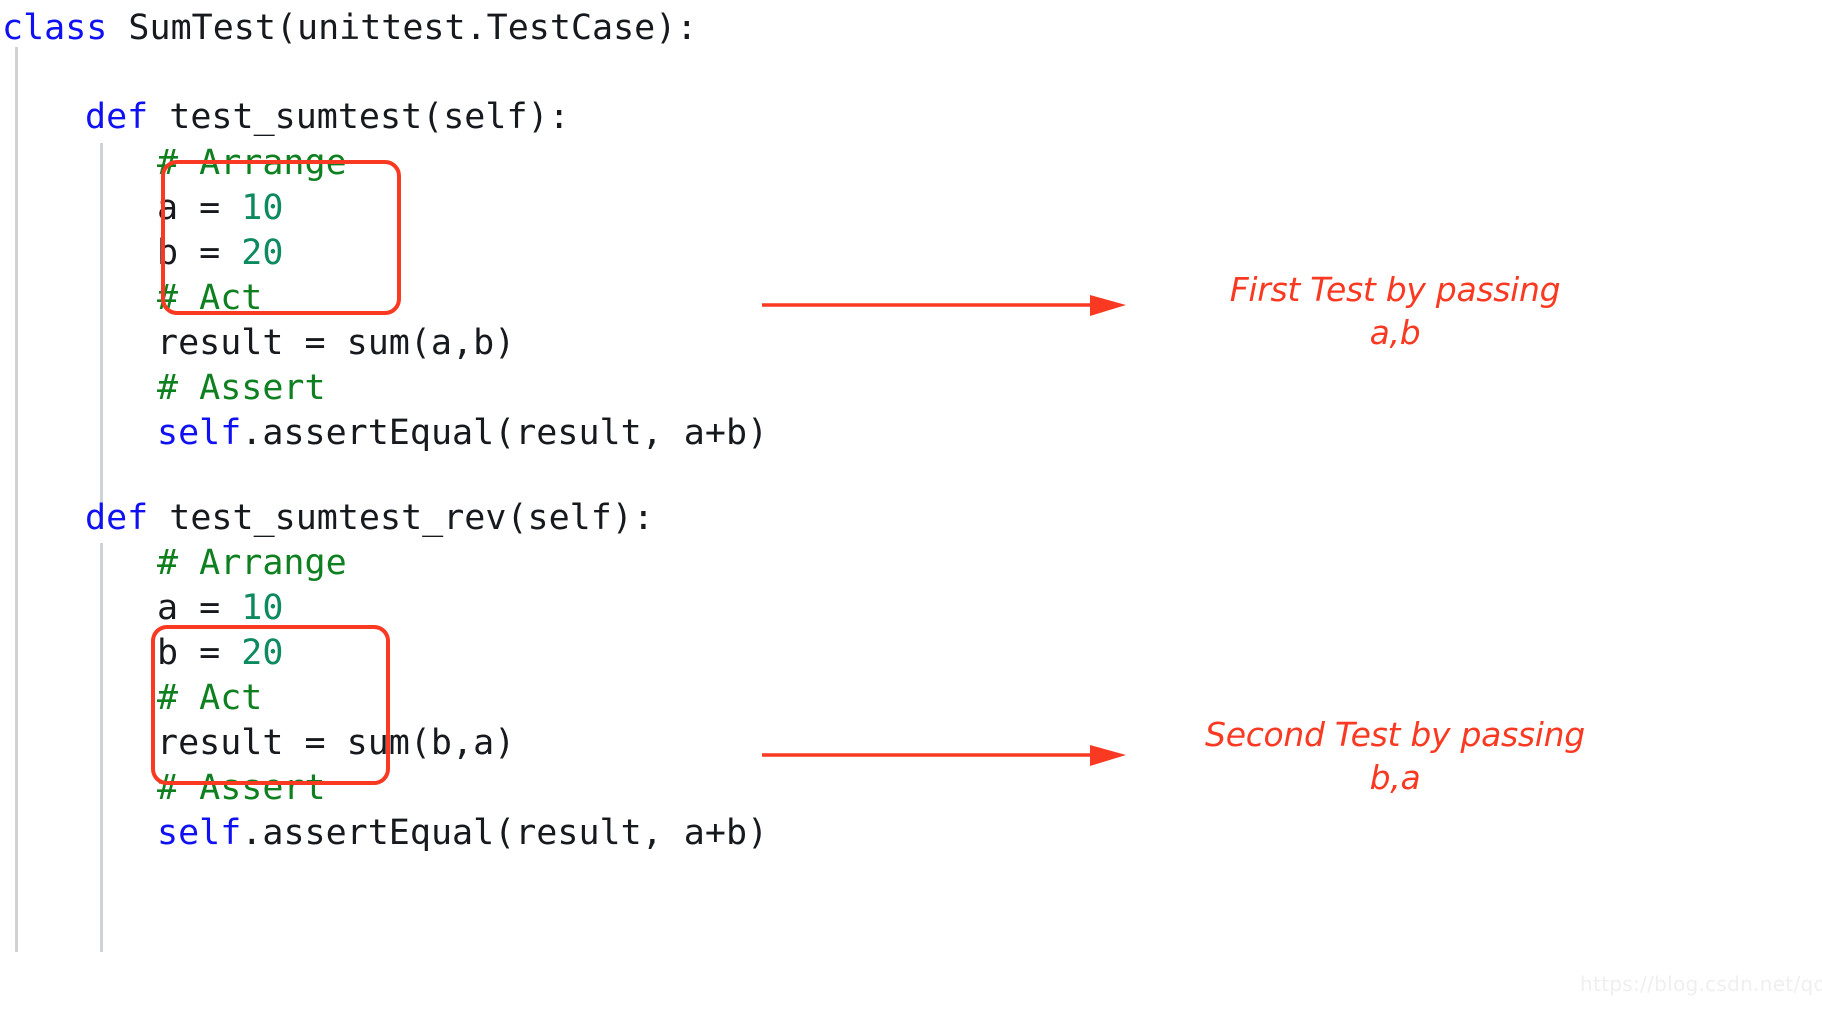 The height and width of the screenshot is (1012, 1822). What do you see at coordinates (55, 28) in the screenshot?
I see `code-token-kw: class` at bounding box center [55, 28].